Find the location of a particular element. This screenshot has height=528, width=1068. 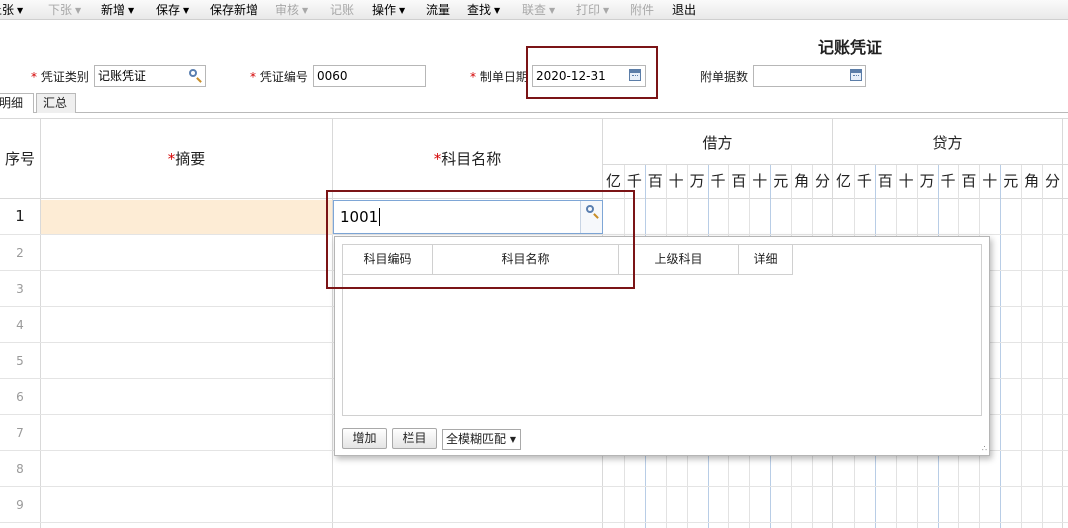

toolbar-post-button: 记账 is located at coordinates (342, 10).